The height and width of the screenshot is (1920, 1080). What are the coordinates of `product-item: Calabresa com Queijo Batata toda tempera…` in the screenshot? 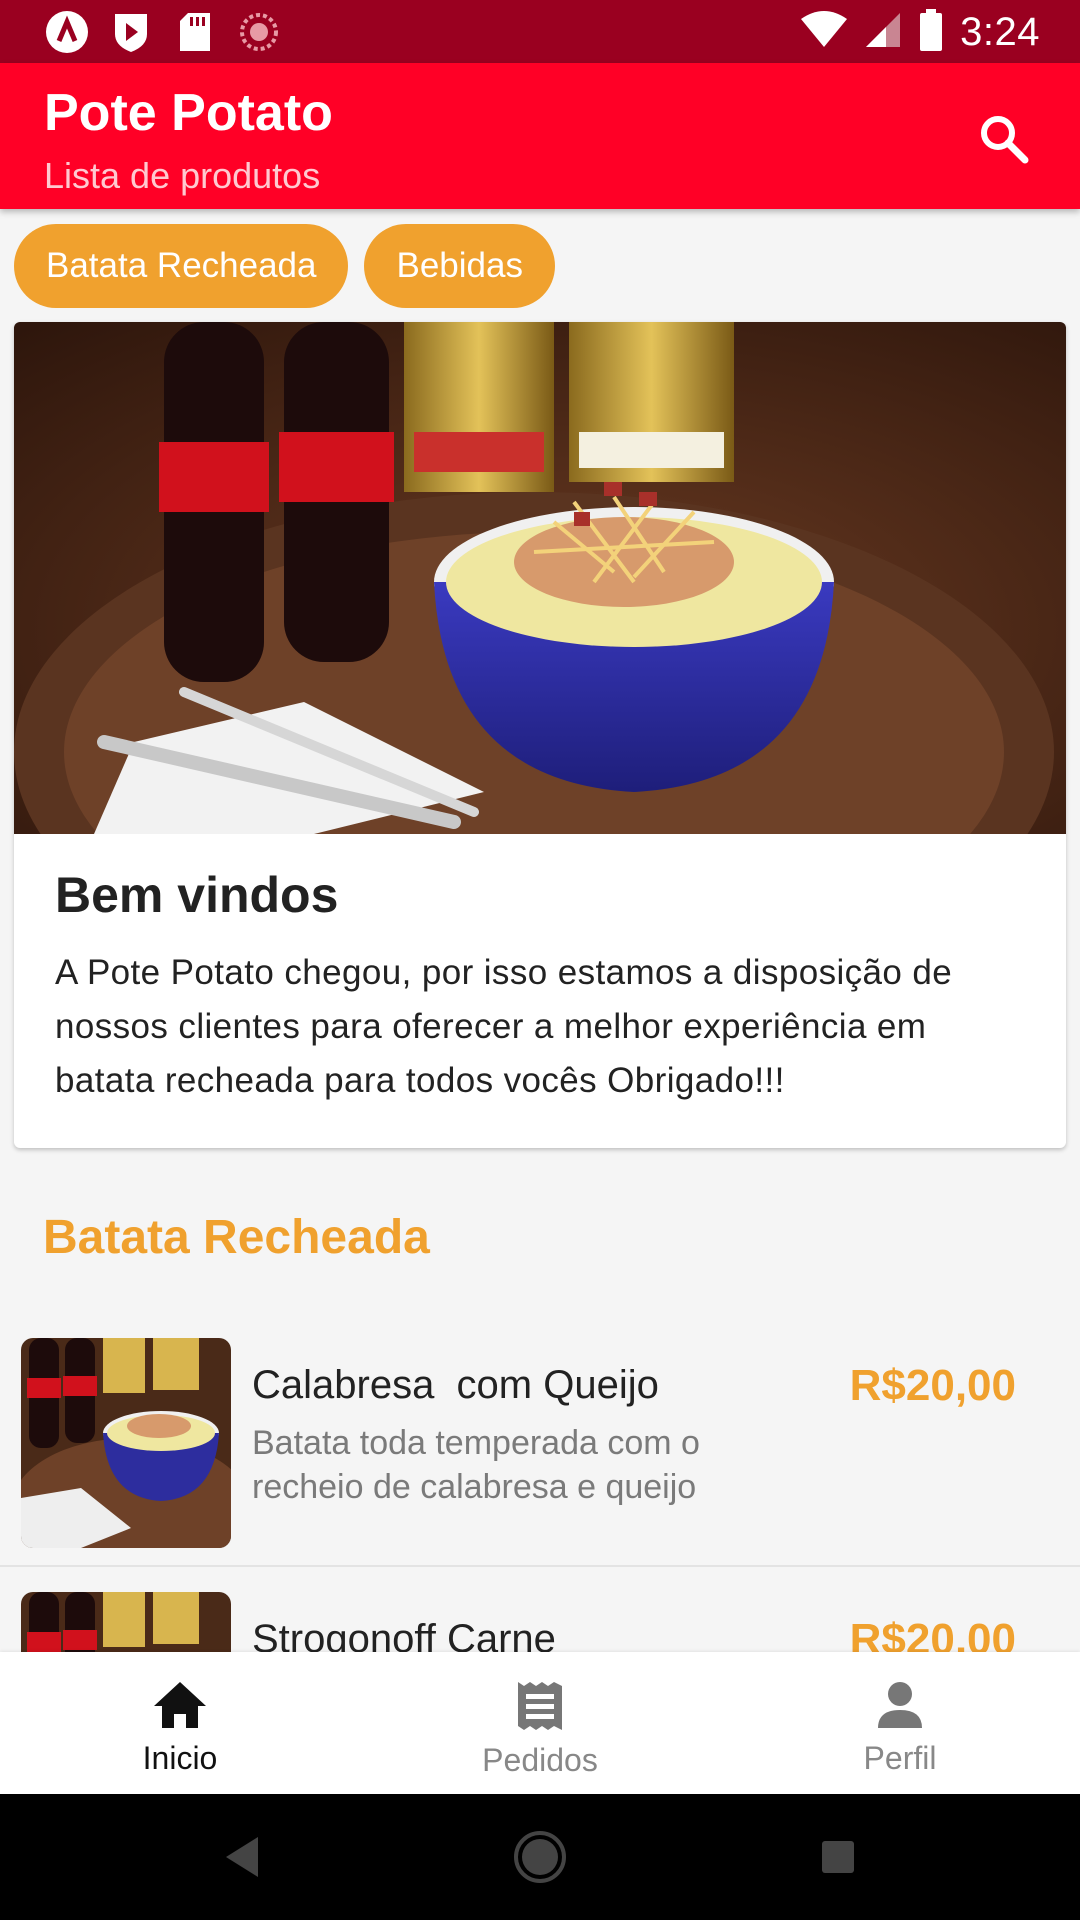 It's located at (540, 1440).